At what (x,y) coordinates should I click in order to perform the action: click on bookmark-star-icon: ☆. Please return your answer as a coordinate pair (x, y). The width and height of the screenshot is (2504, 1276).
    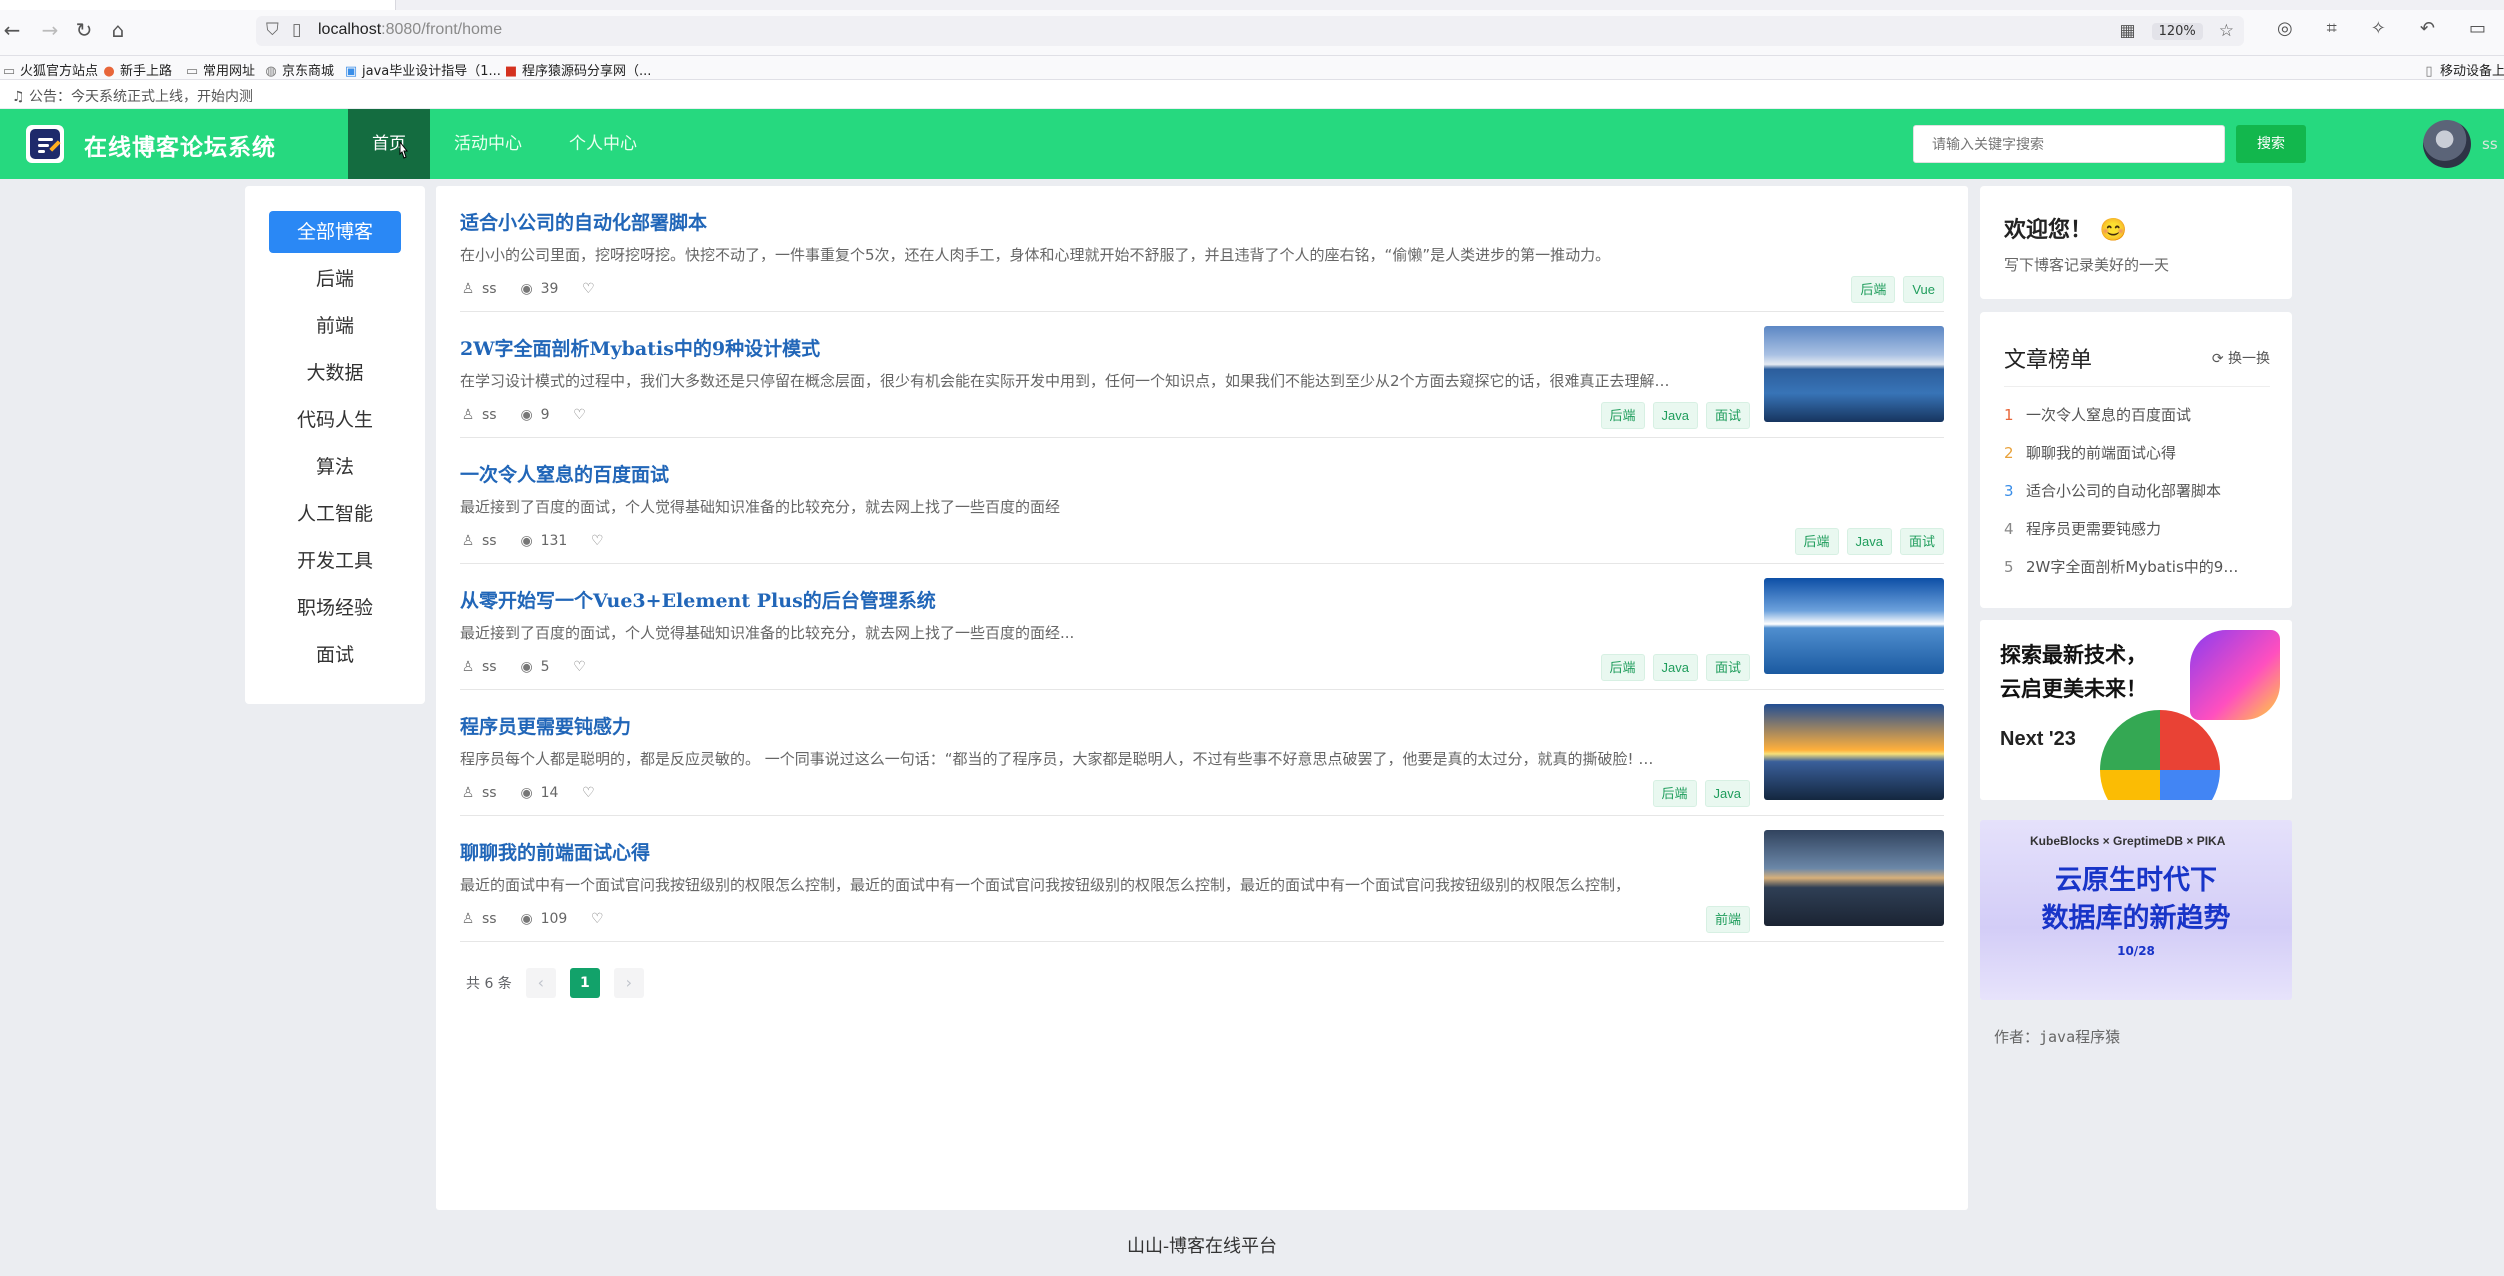
    Looking at the image, I should click on (2226, 31).